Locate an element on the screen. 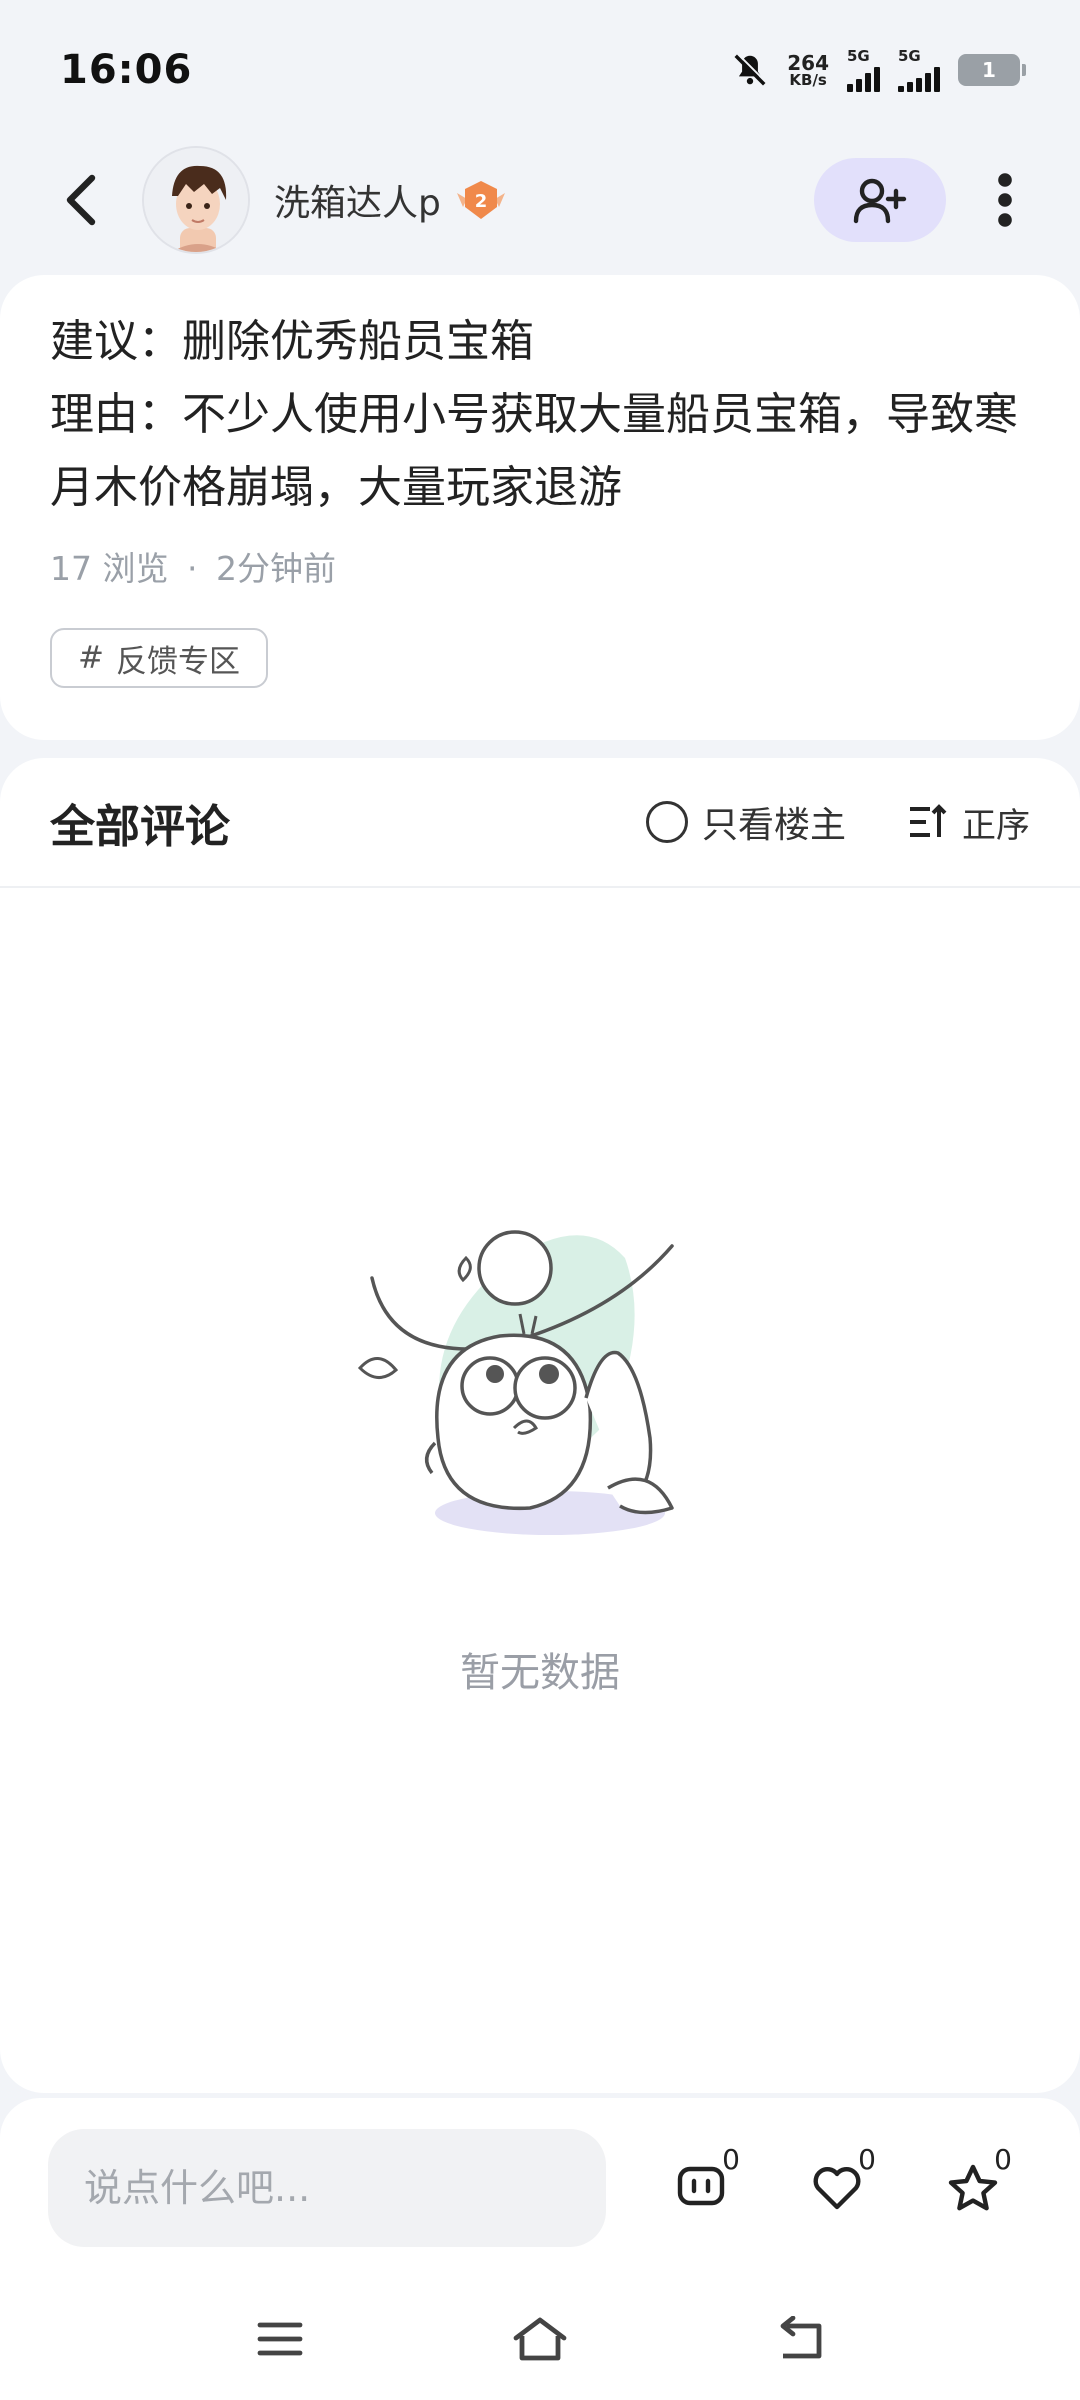 The image size is (1080, 2400). sort-icon is located at coordinates (928, 820).